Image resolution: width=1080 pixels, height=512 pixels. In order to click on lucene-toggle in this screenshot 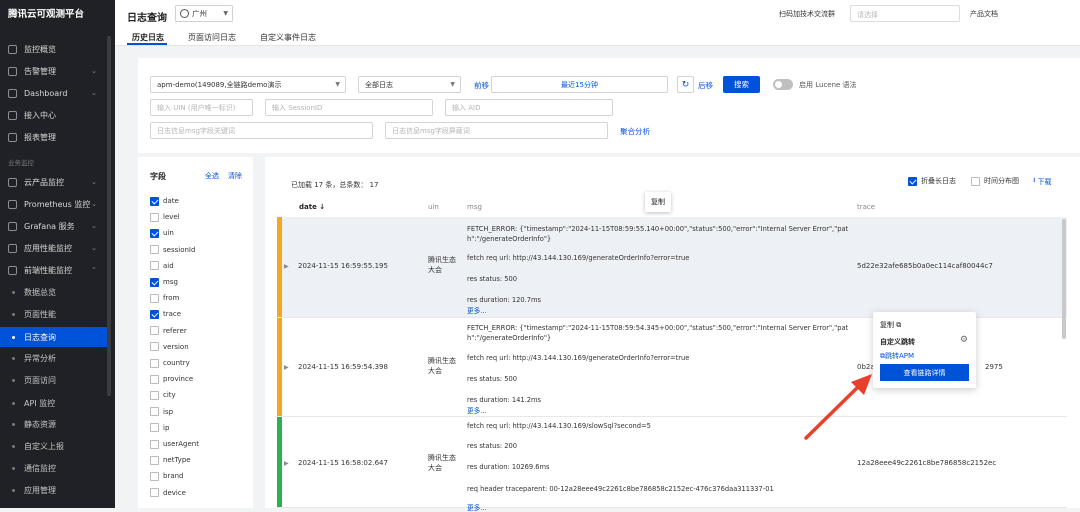, I will do `click(783, 84)`.